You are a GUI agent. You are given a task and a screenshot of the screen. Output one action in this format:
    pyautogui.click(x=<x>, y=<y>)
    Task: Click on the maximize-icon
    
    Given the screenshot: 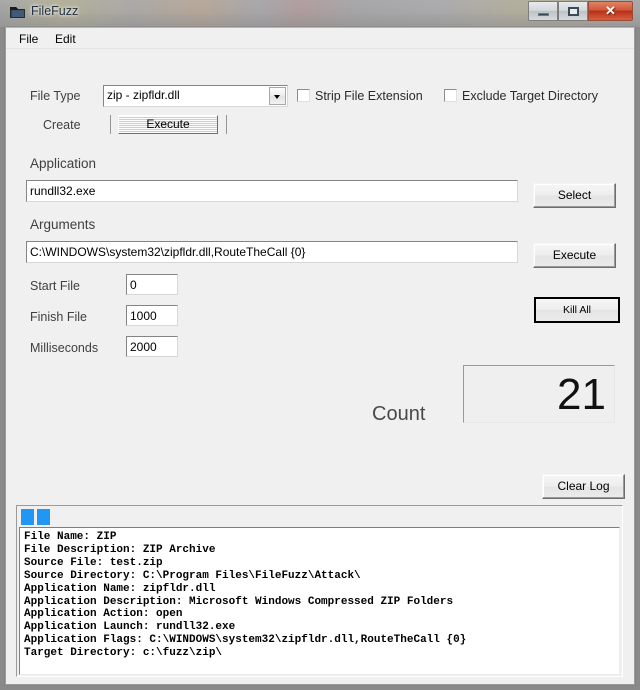 What is the action you would take?
    pyautogui.click(x=573, y=11)
    